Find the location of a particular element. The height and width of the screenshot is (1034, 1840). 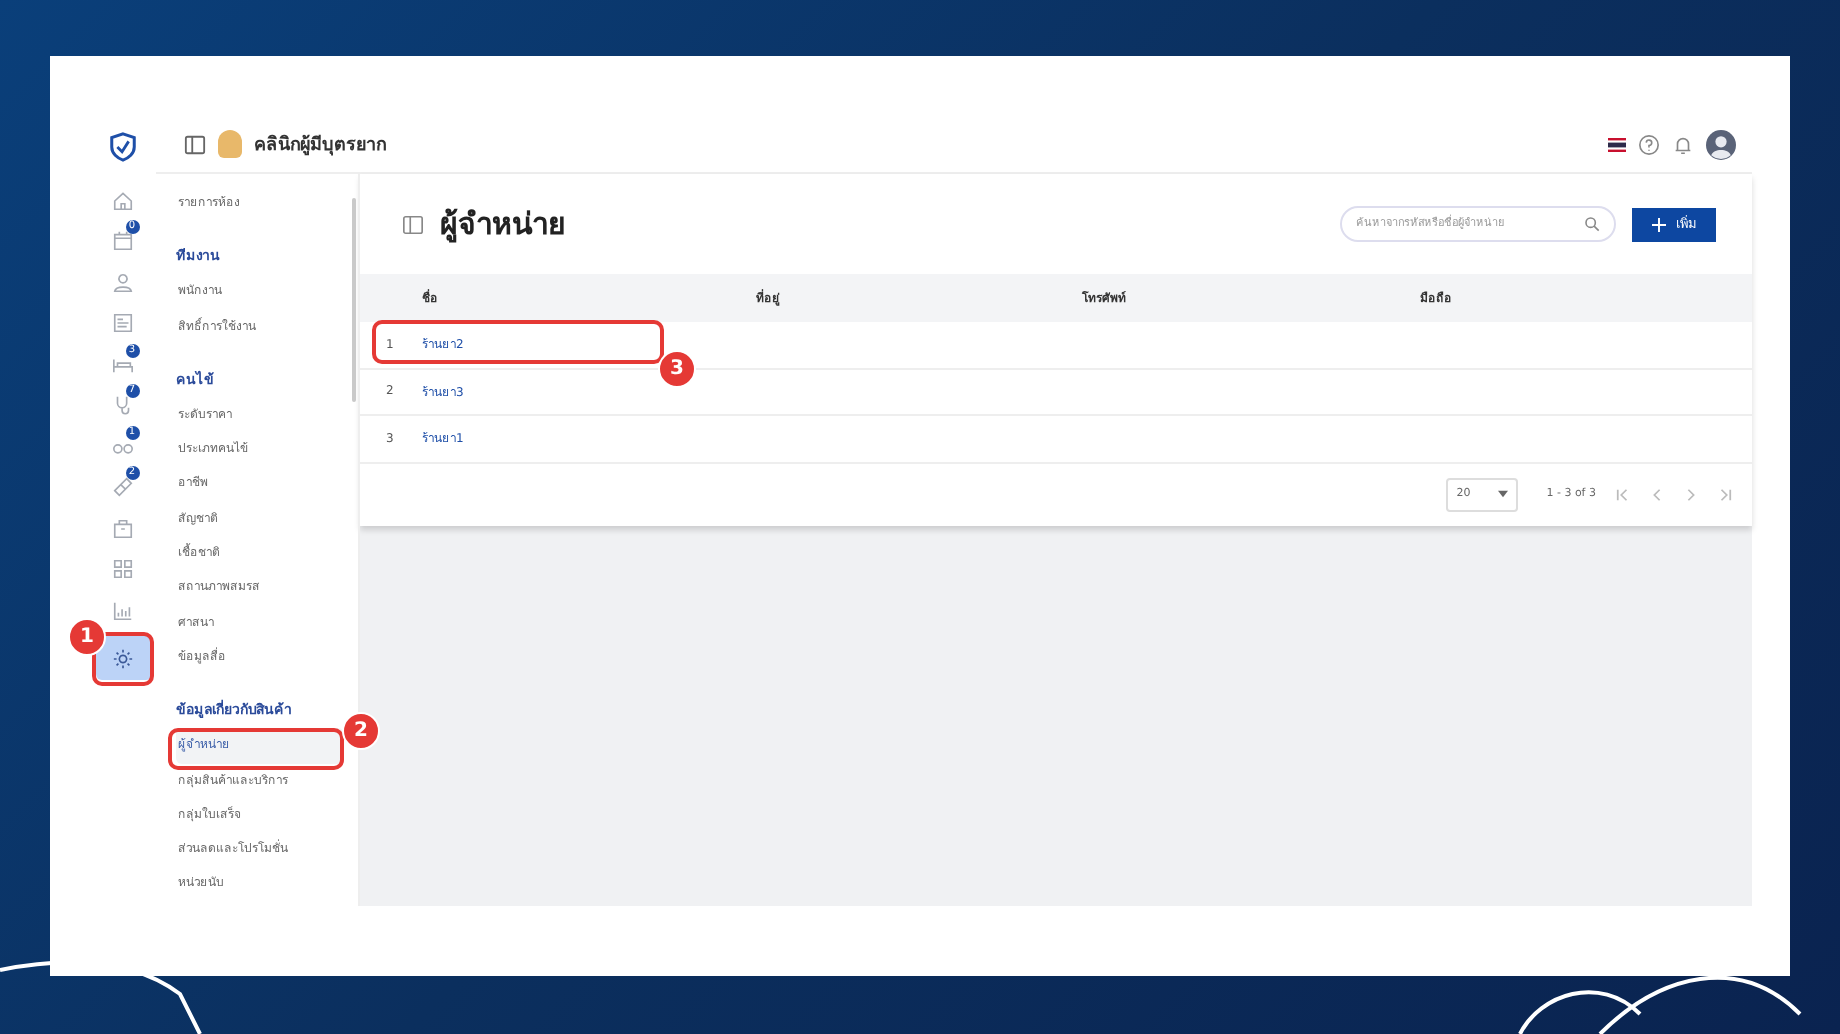

step-marker: 2 is located at coordinates (361, 731).